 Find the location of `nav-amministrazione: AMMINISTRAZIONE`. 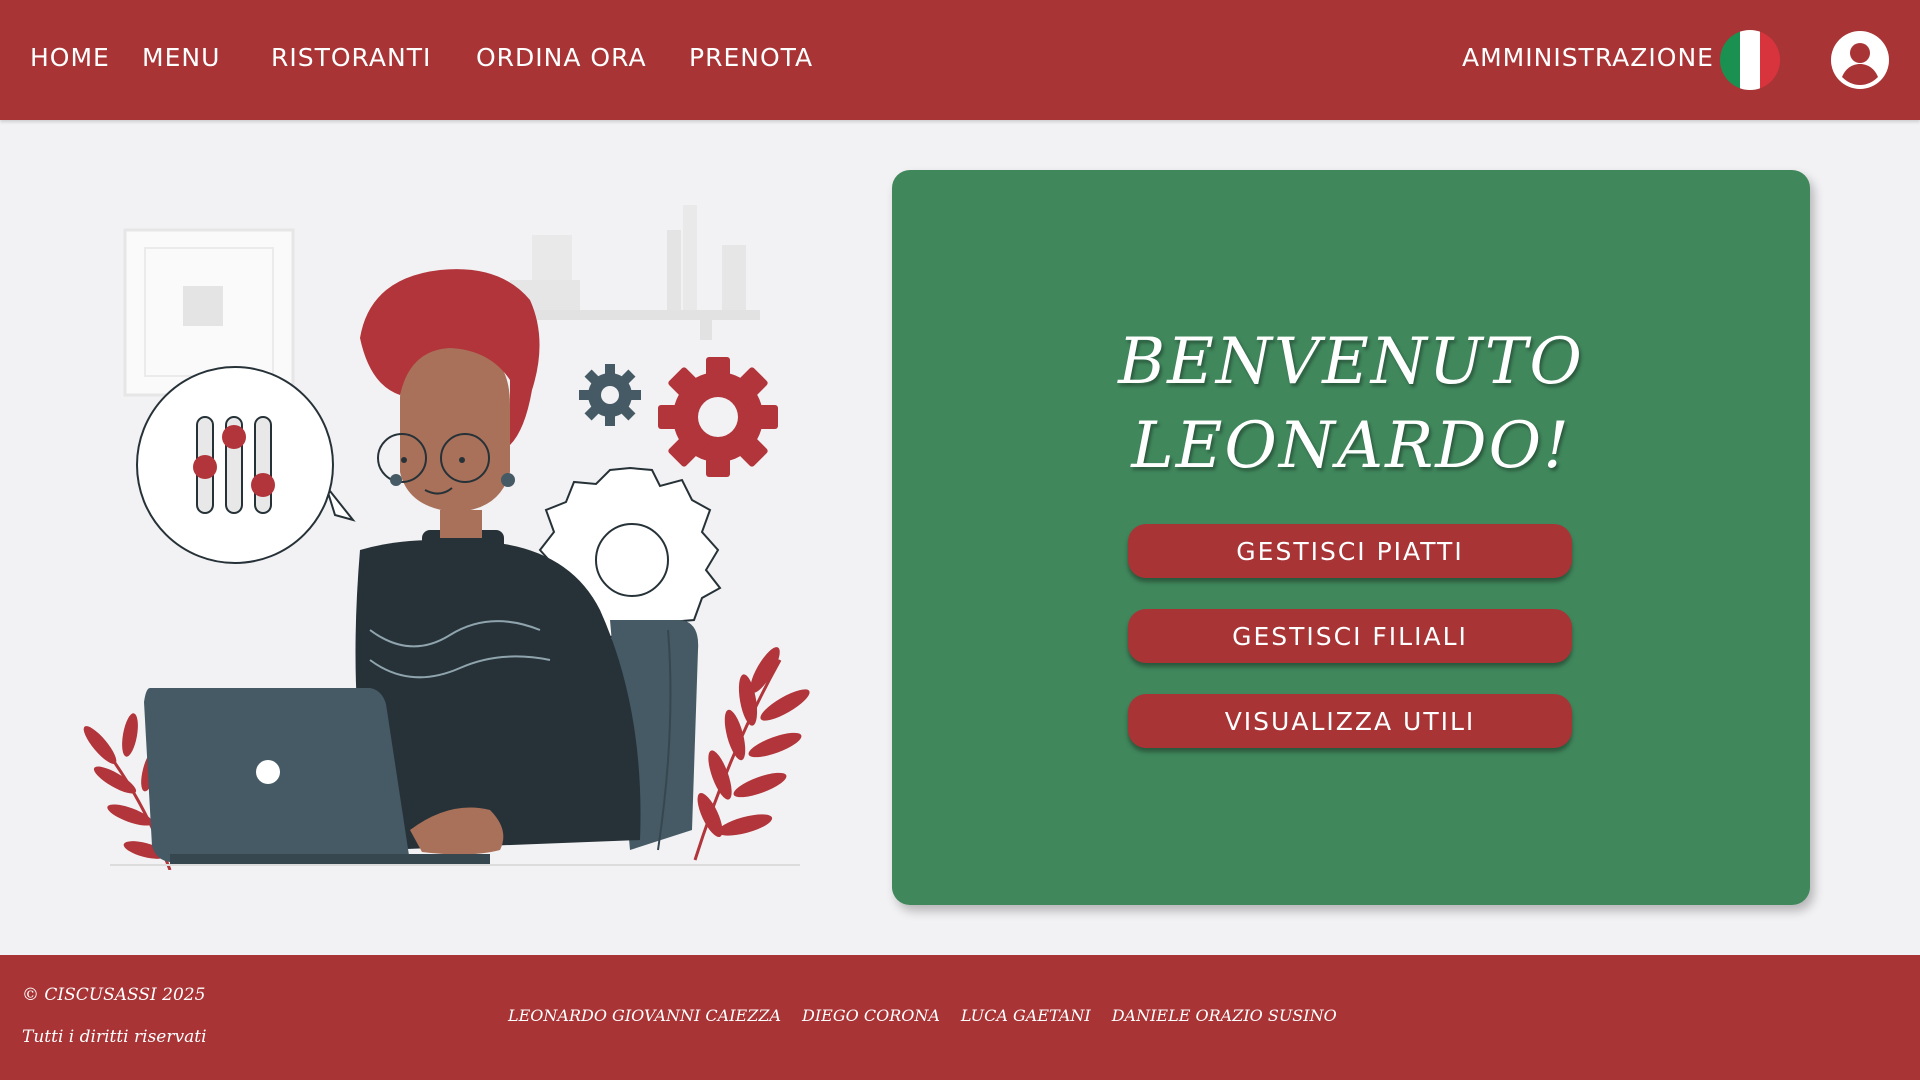

nav-amministrazione: AMMINISTRAZIONE is located at coordinates (1588, 58).